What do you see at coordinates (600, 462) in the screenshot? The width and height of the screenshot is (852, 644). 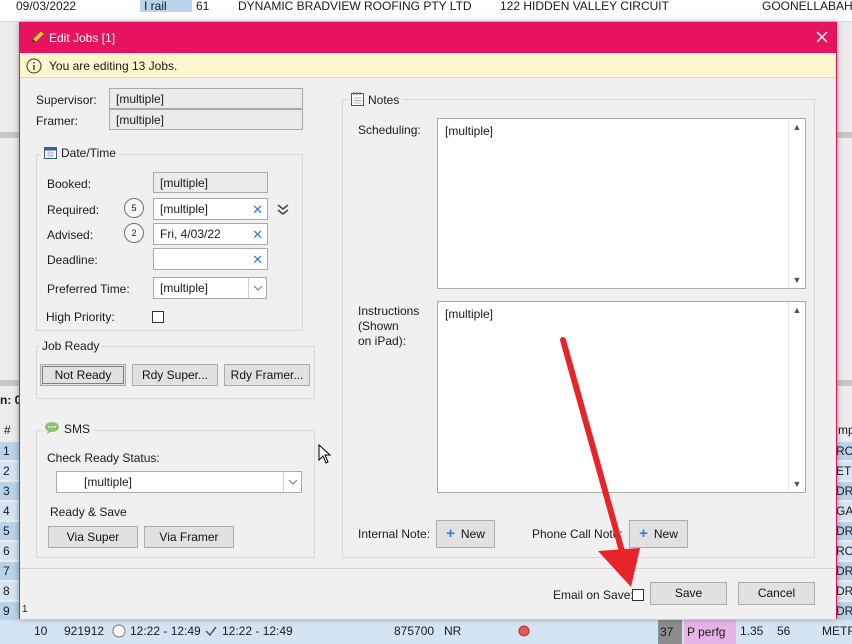 I see `annotation-arrow-icon` at bounding box center [600, 462].